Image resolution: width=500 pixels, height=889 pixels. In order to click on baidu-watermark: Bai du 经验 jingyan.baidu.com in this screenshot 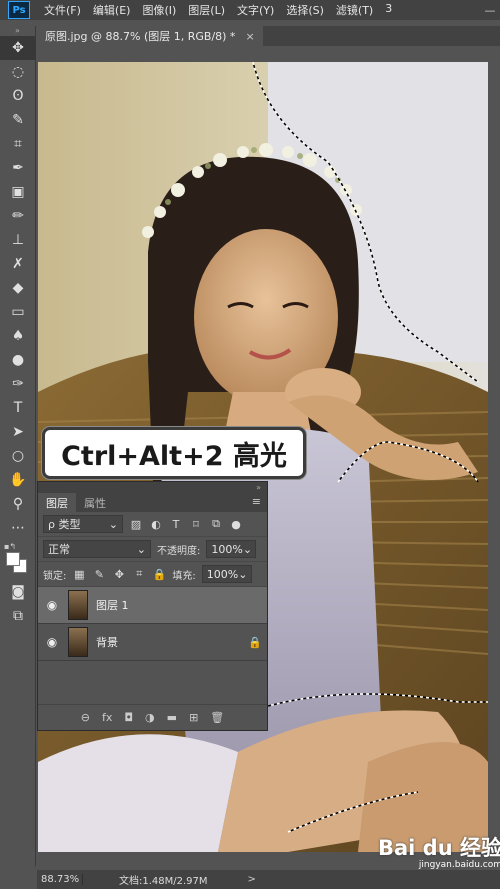, I will do `click(439, 851)`.